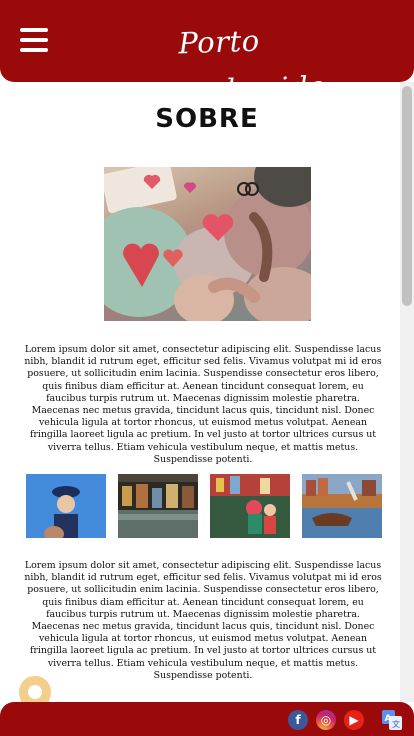  Describe the element at coordinates (219, 62) in the screenshot. I see `site-logo: Porto Desconhecido` at that location.